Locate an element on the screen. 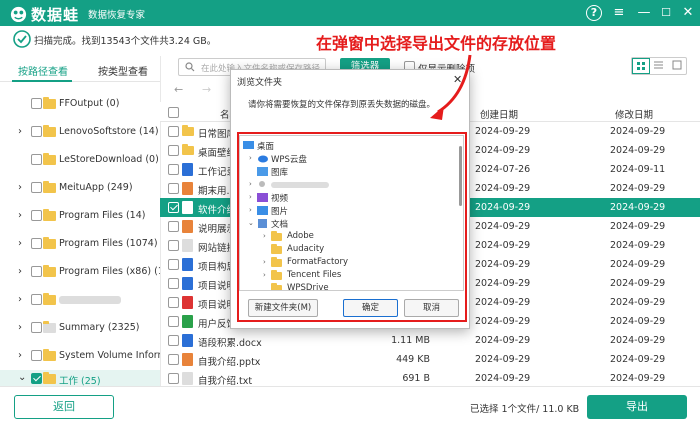 The image size is (700, 428). tree-item-label: LenovoSoftstore (14) is located at coordinates (109, 131).